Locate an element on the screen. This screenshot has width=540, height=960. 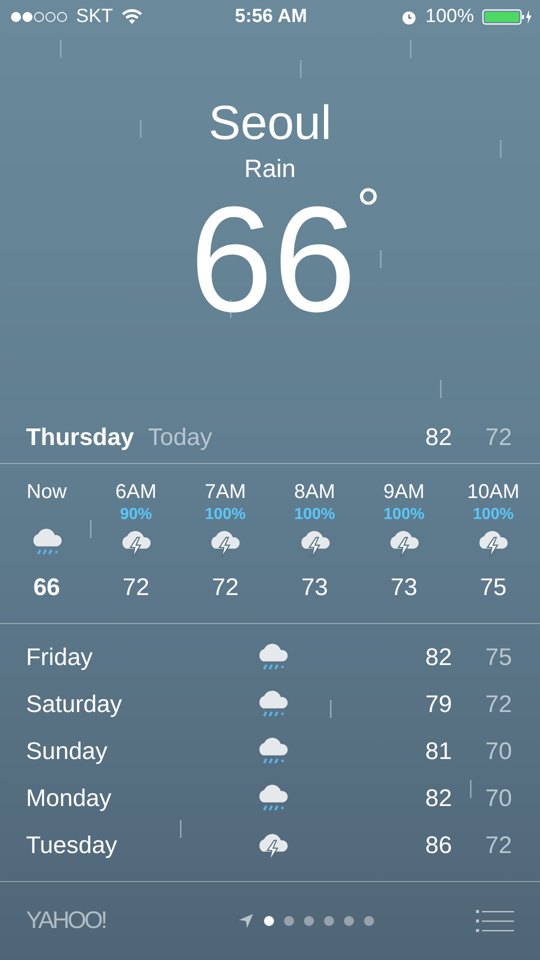
hour-label: 7AM is located at coordinates (225, 492).